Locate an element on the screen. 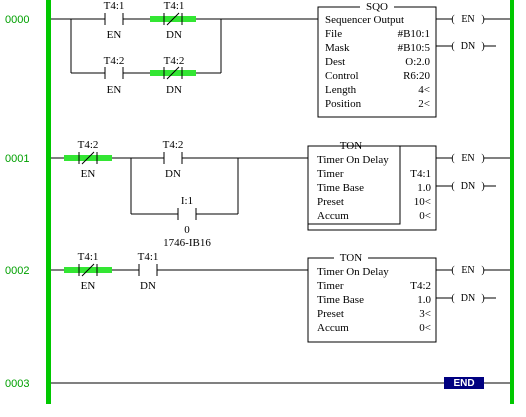 Image resolution: width=526 pixels, height=417 pixels. contact-xic-t4-1-en: T4:1 EN is located at coordinates (114, 20).